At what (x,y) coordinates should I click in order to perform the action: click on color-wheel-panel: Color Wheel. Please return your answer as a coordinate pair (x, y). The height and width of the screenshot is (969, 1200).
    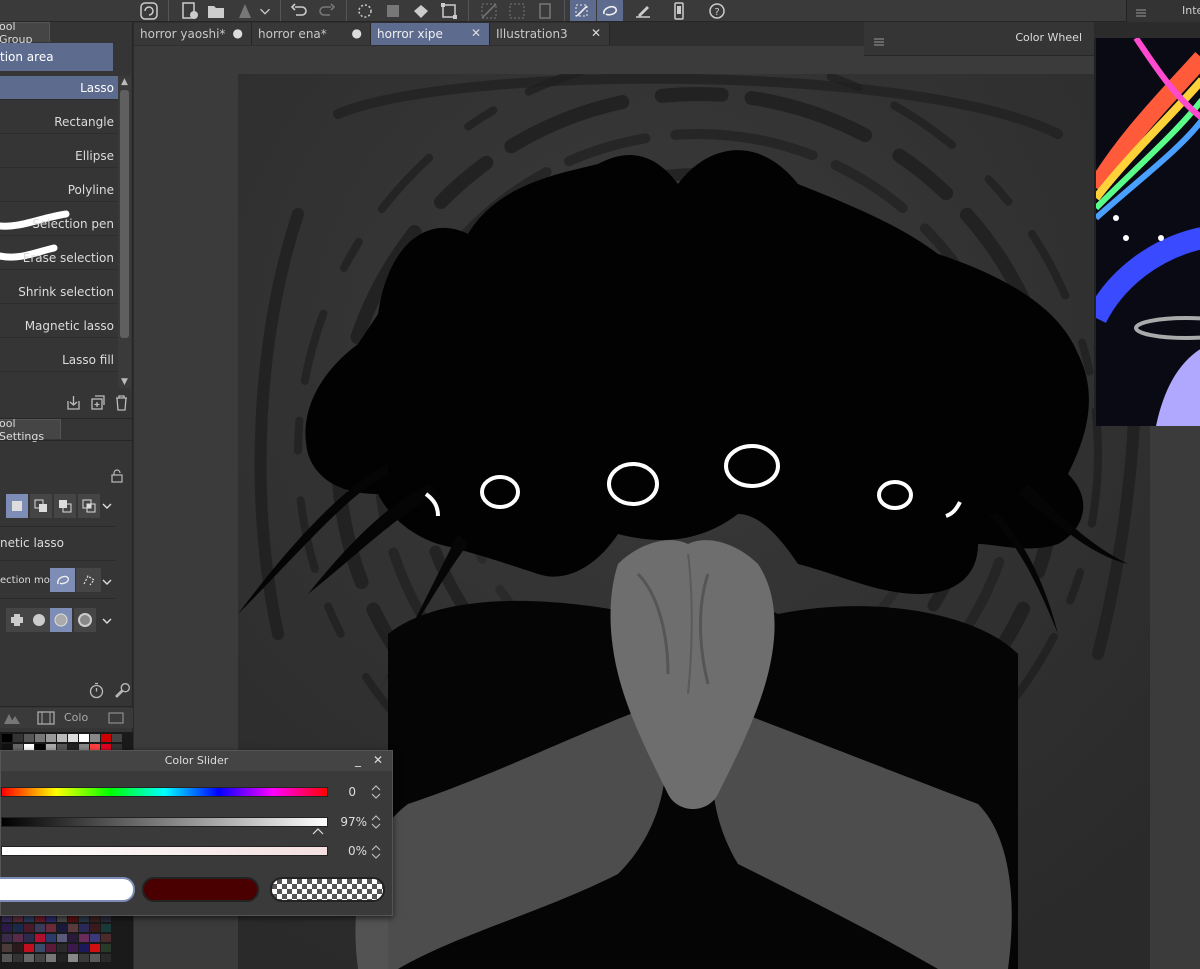
    Looking at the image, I should click on (979, 39).